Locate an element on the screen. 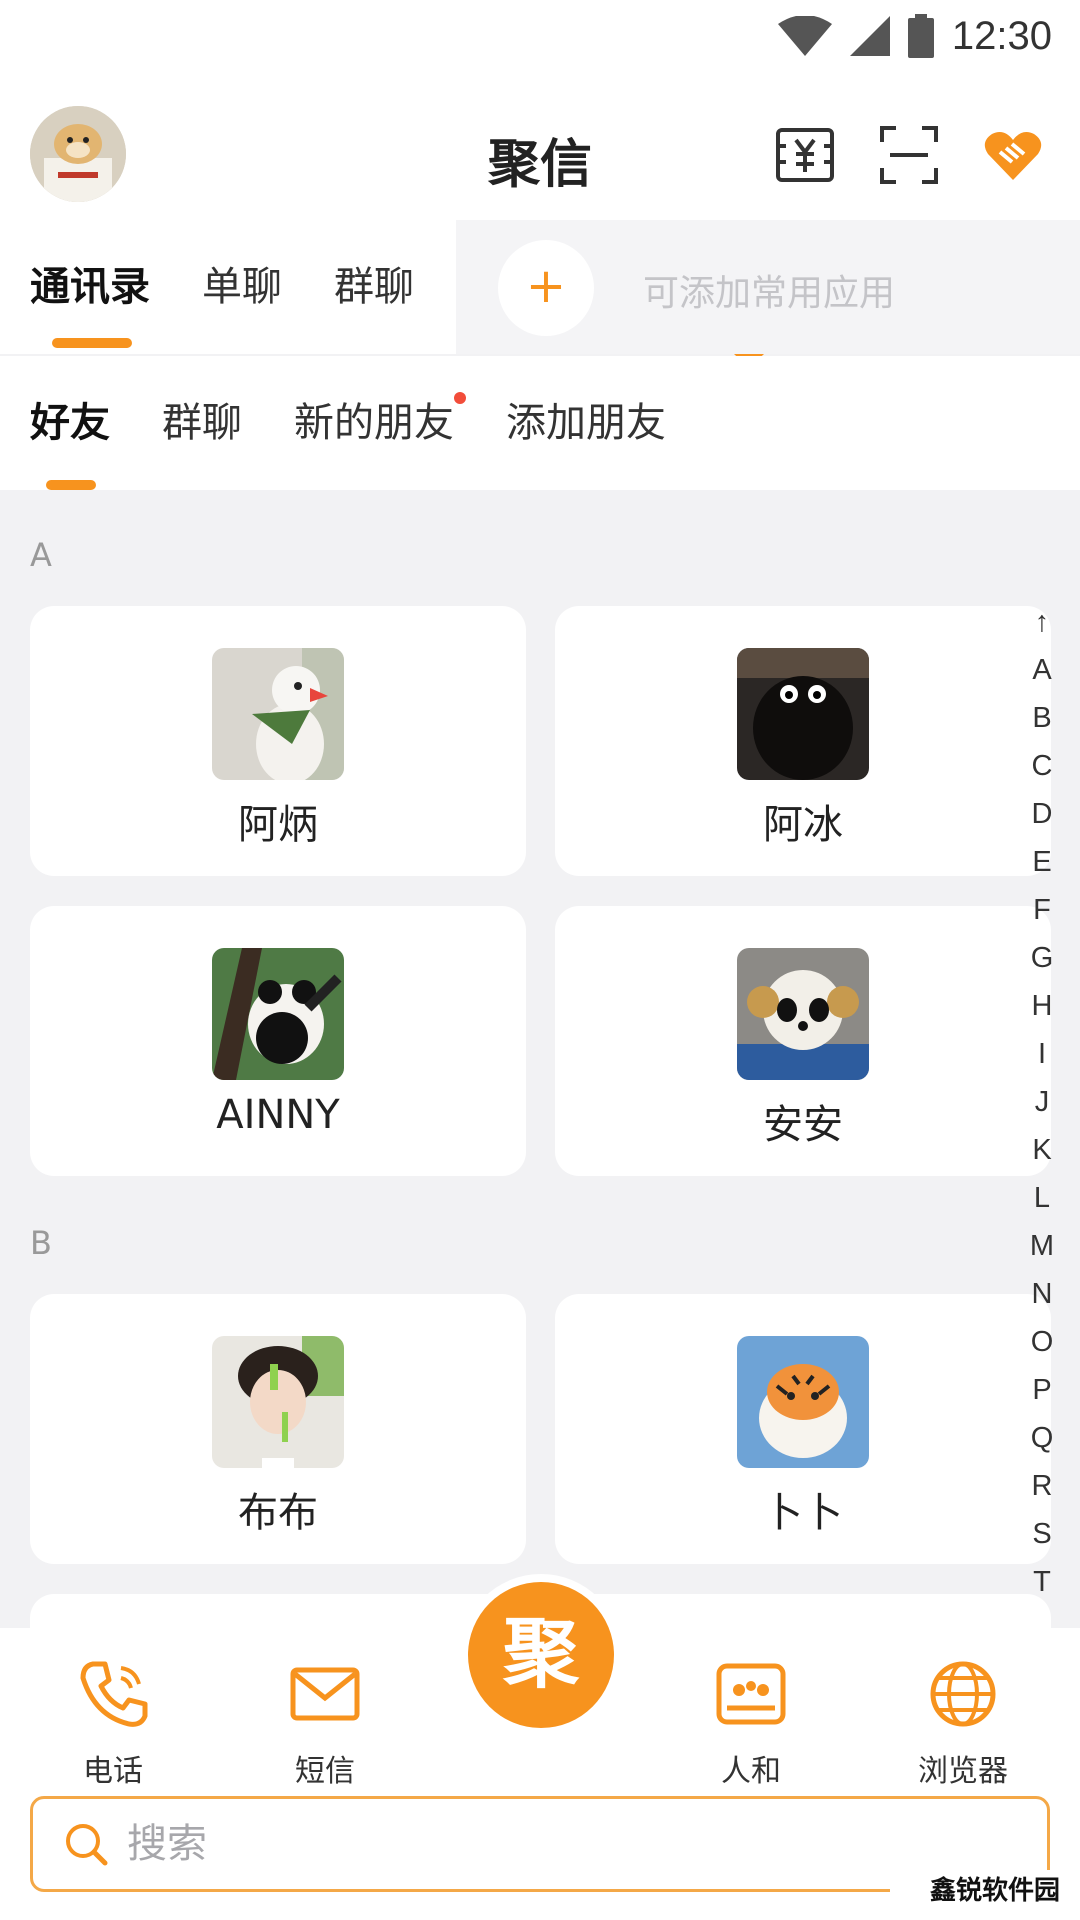 This screenshot has width=1080, height=1920. index-item: F is located at coordinates (1042, 910).